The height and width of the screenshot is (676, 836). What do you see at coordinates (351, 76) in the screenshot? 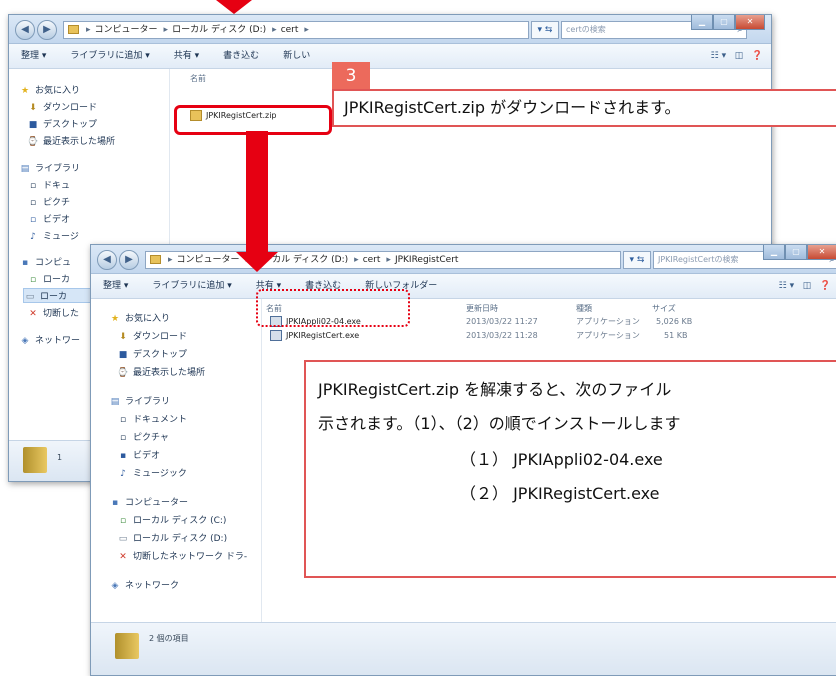
I see `step-badge: 3` at bounding box center [351, 76].